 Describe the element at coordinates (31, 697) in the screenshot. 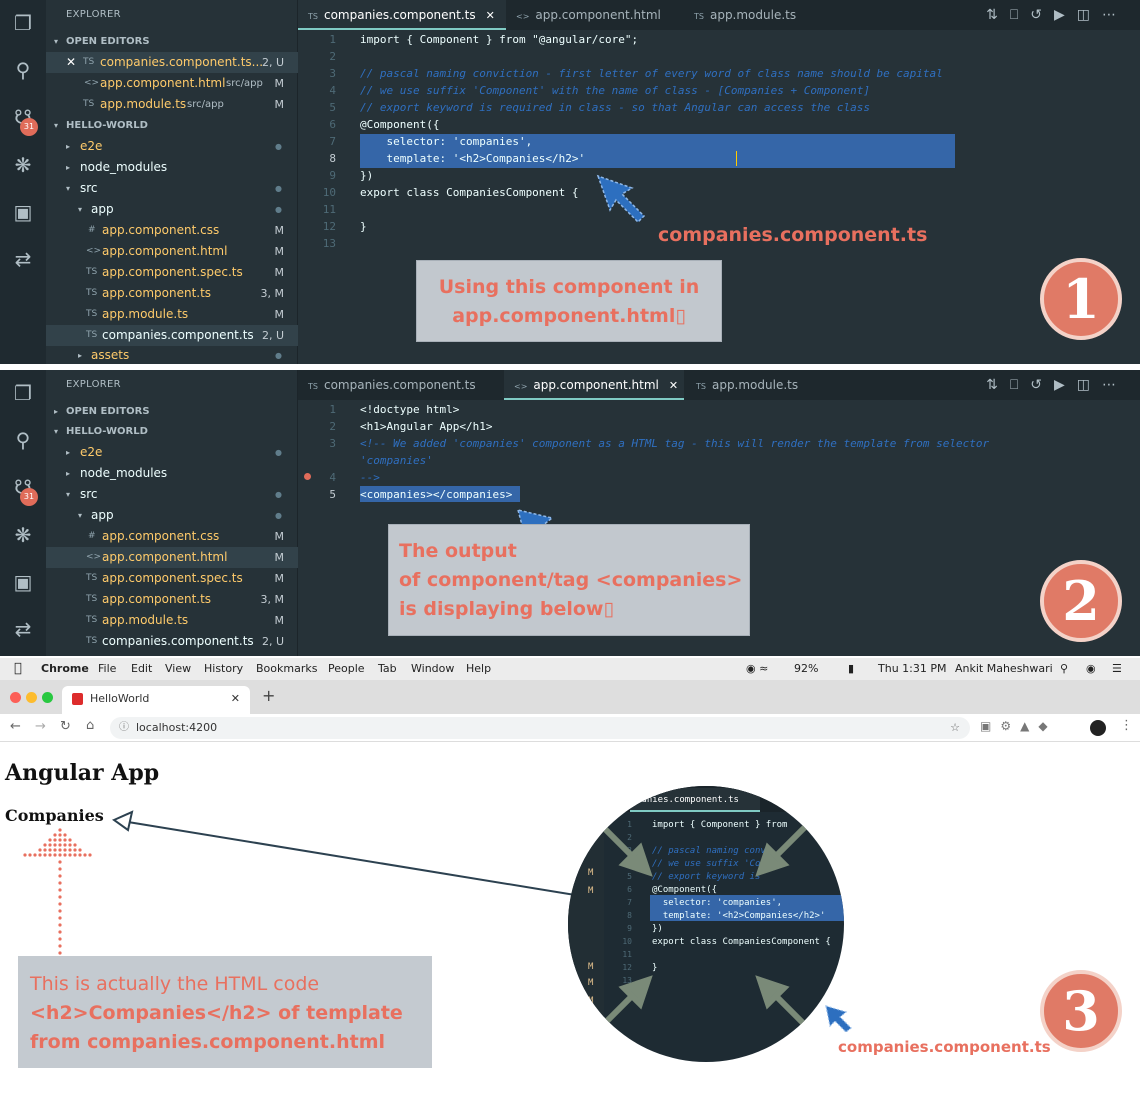

I see `minimize-window-icon` at that location.